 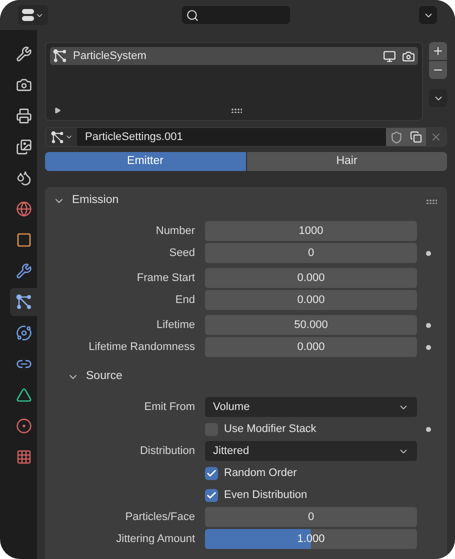 What do you see at coordinates (311, 325) in the screenshot?
I see `number-field: 50.000` at bounding box center [311, 325].